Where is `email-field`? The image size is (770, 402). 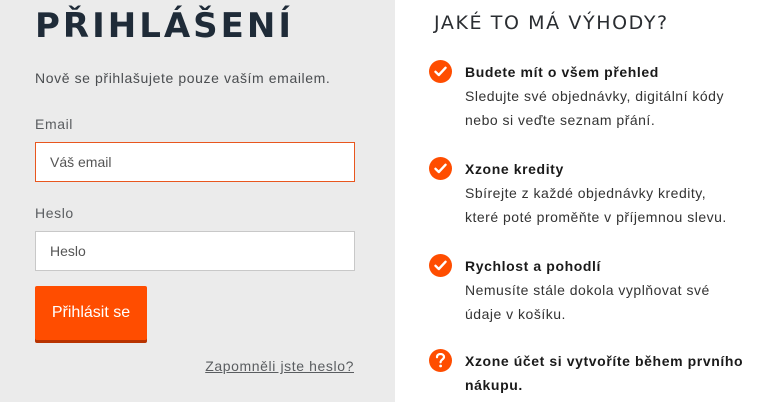
email-field is located at coordinates (195, 162).